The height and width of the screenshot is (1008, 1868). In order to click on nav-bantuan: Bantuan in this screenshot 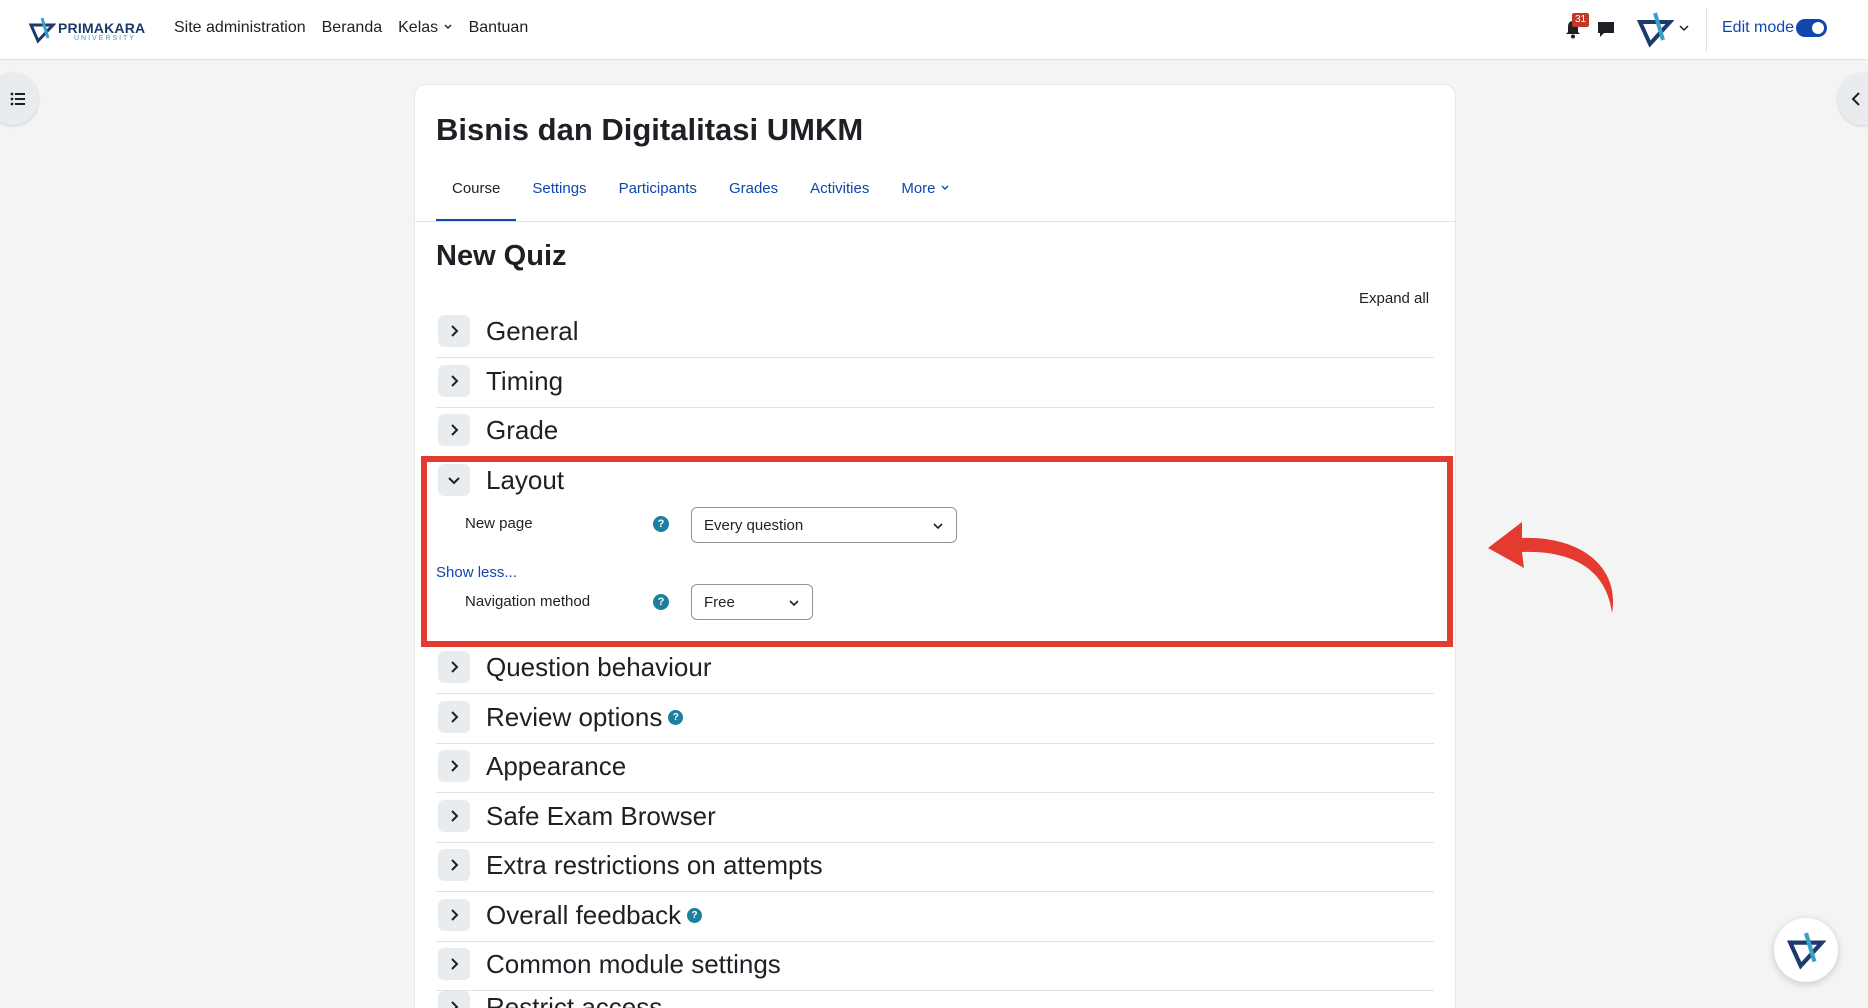, I will do `click(499, 28)`.